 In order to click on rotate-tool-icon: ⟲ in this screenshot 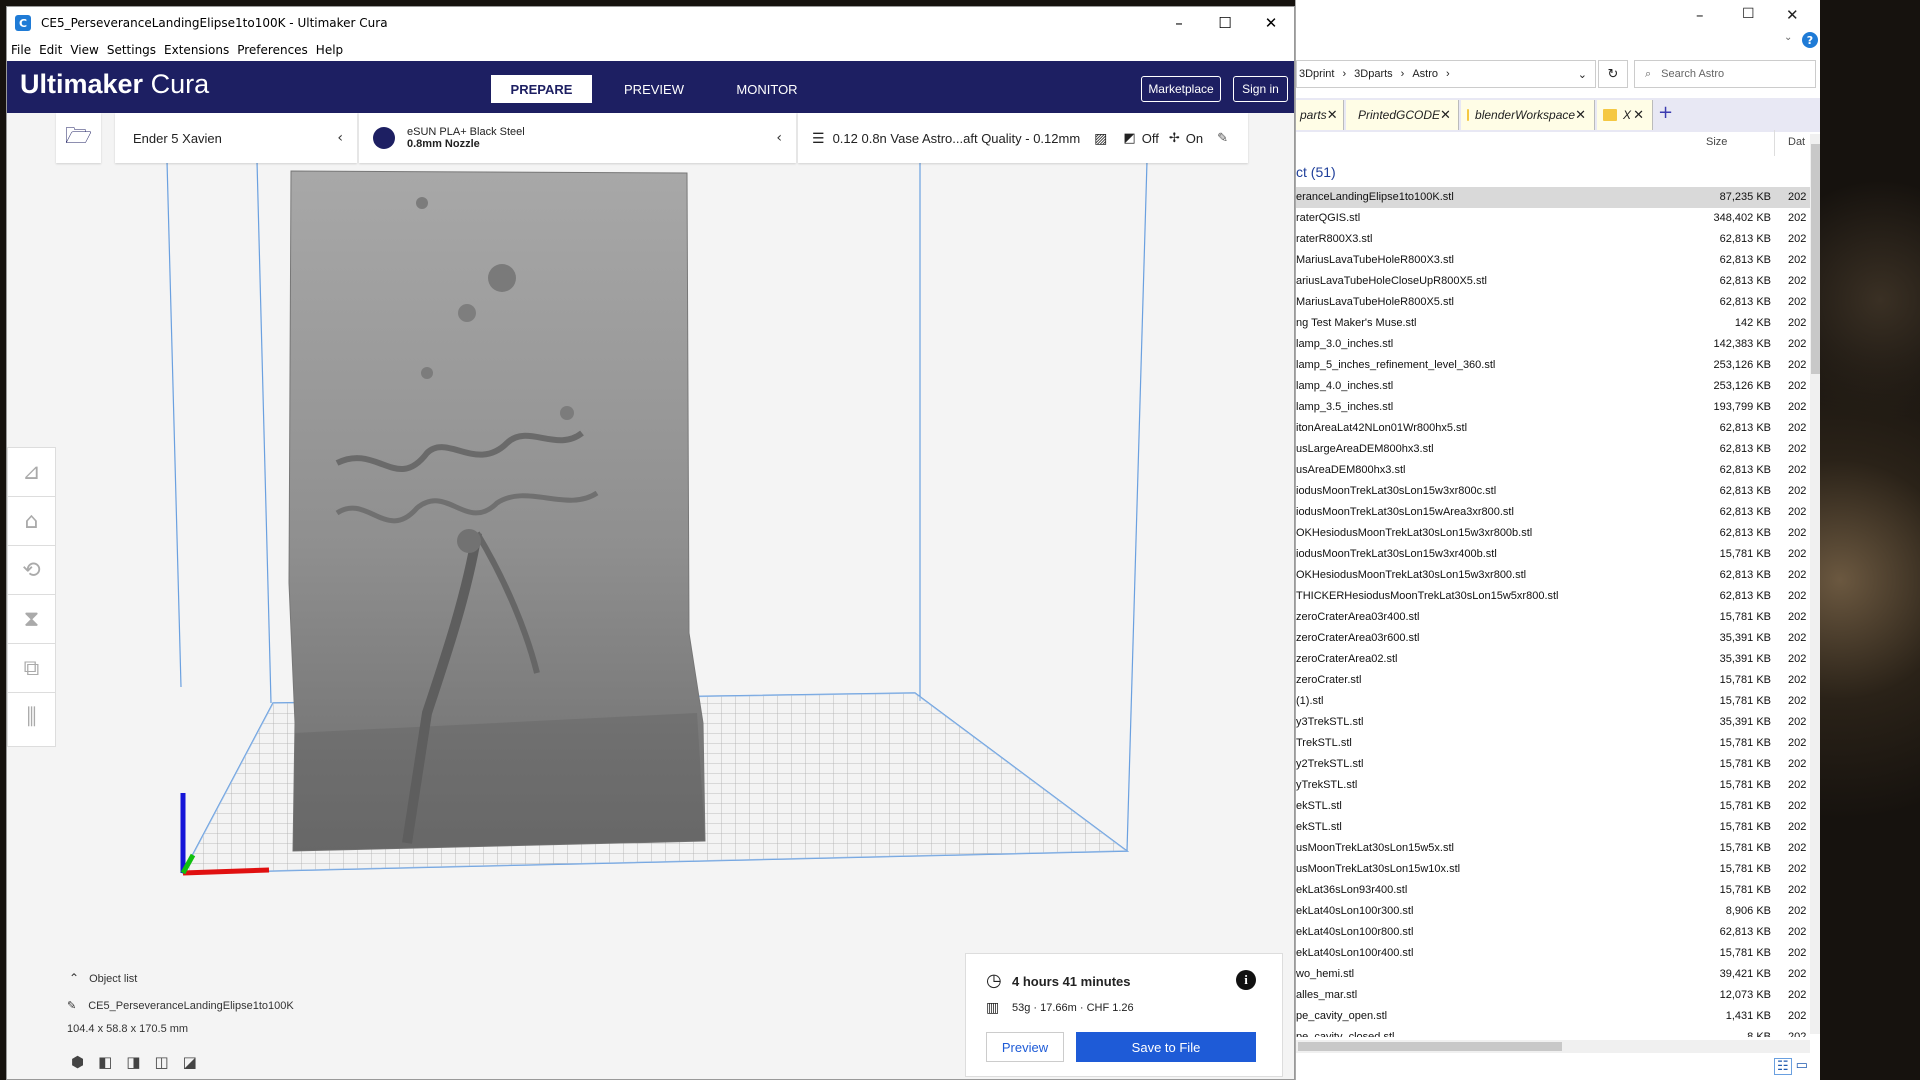, I will do `click(31, 570)`.